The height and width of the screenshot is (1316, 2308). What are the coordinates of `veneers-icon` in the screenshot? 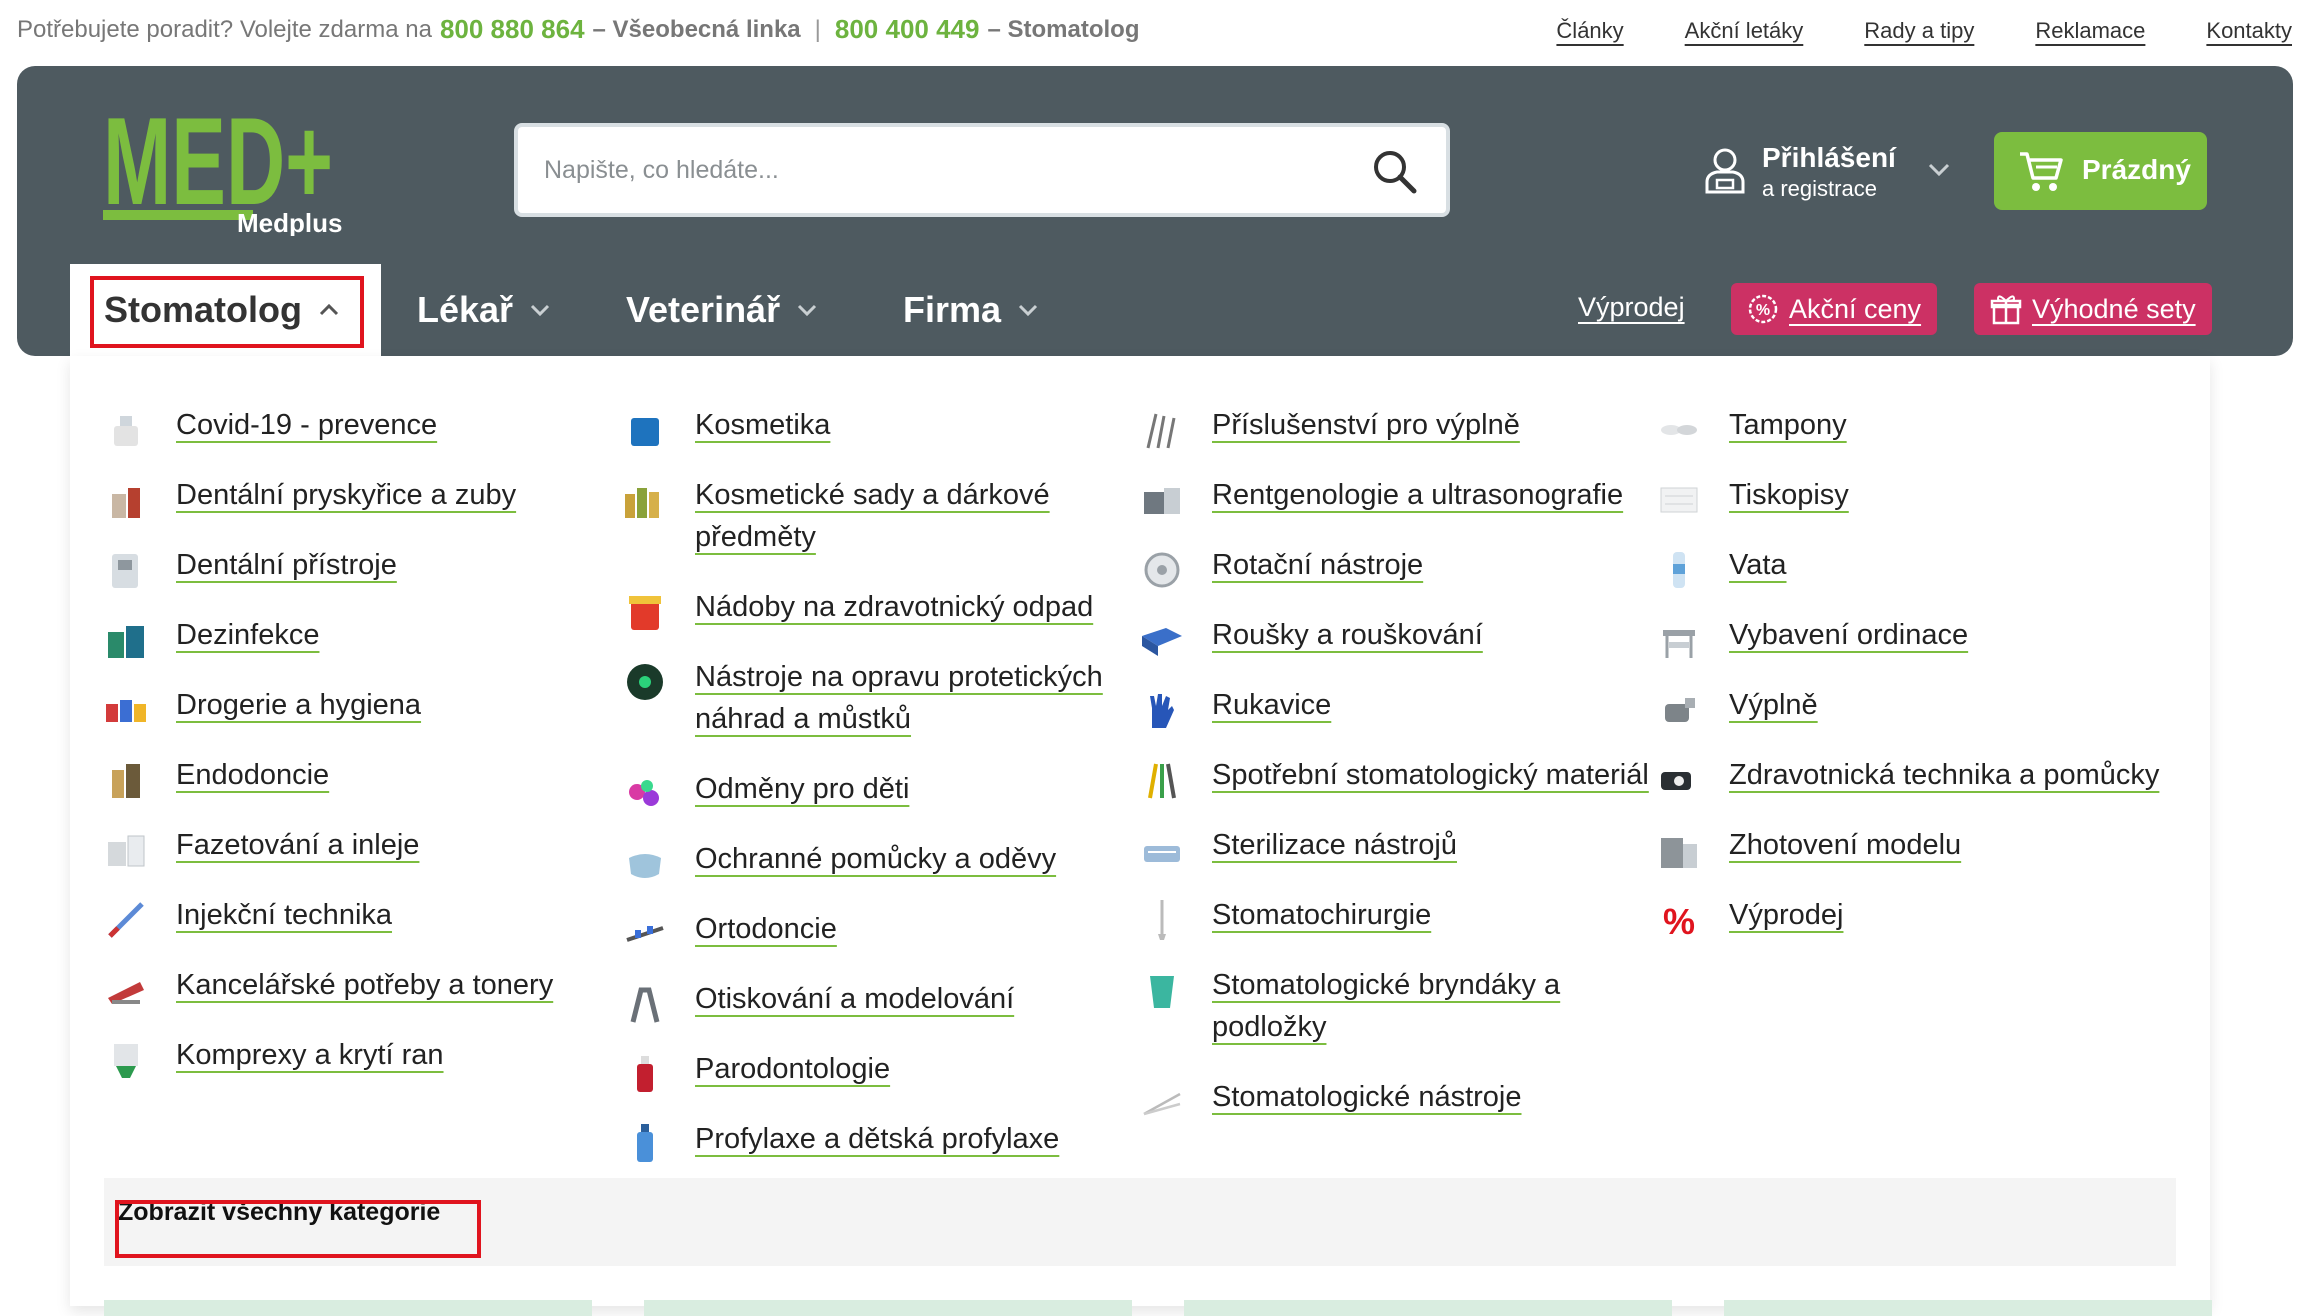 It's located at (126, 851).